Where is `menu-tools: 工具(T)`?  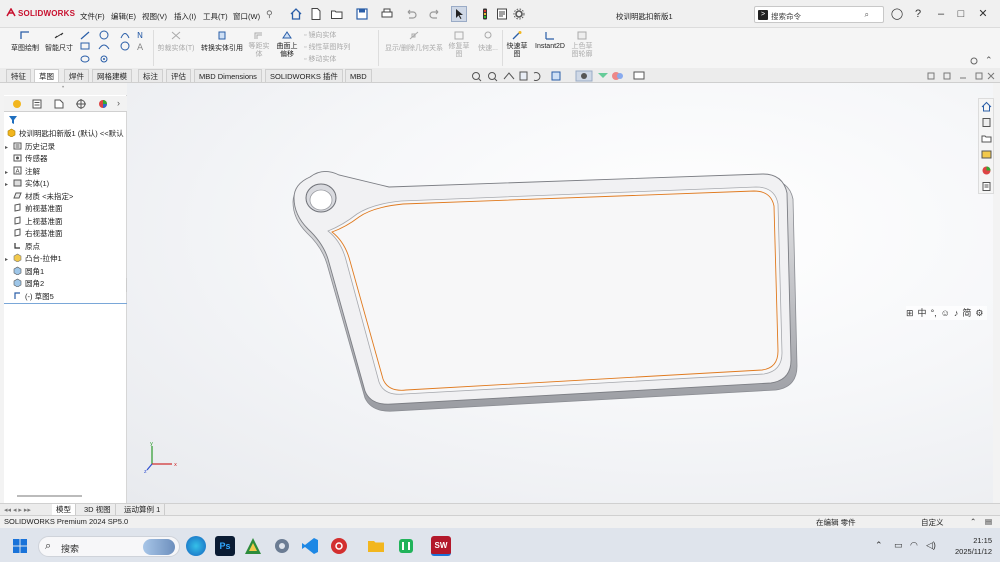
menu-tools: 工具(T) is located at coordinates (215, 16).